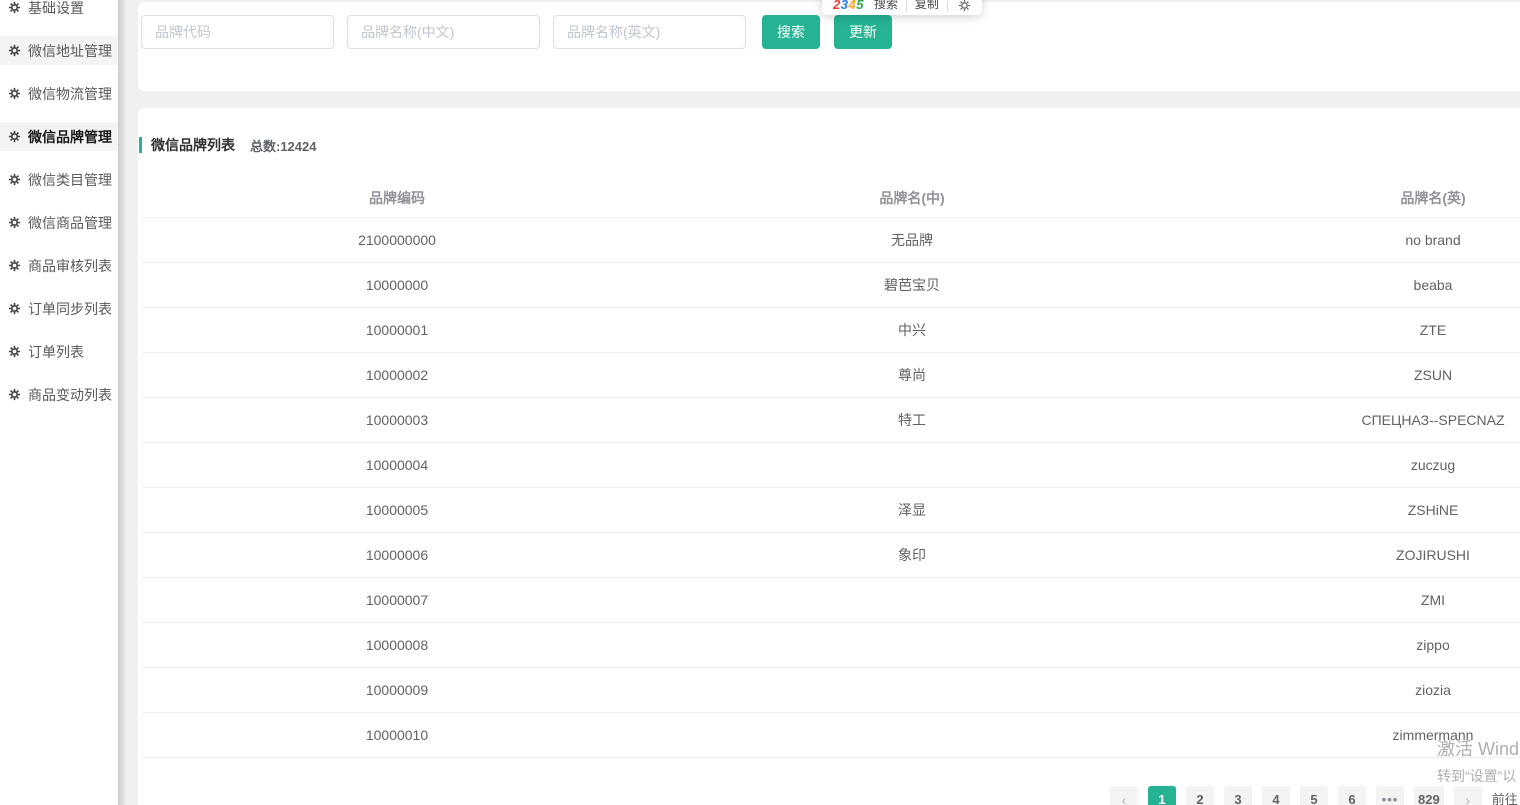  Describe the element at coordinates (397, 199) in the screenshot. I see `column-header-brand-code: 品牌编码` at that location.